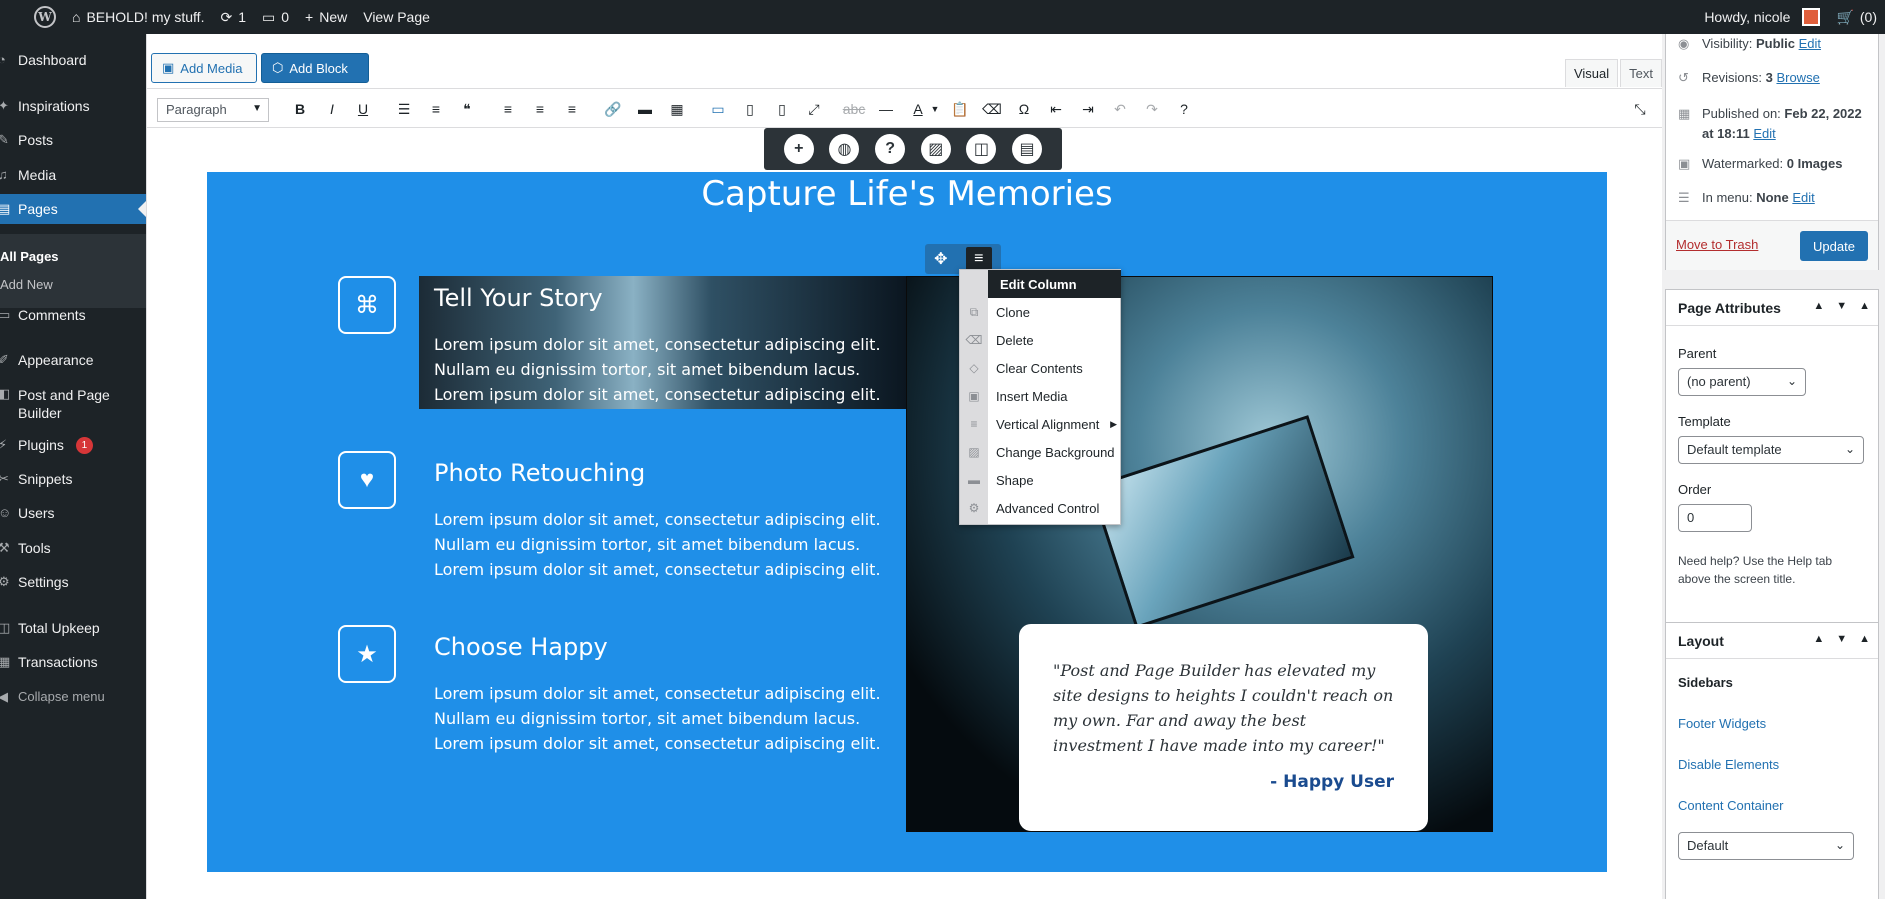 The width and height of the screenshot is (1885, 899). Describe the element at coordinates (1056, 109) in the screenshot. I see `outdent-icon: ⇤` at that location.